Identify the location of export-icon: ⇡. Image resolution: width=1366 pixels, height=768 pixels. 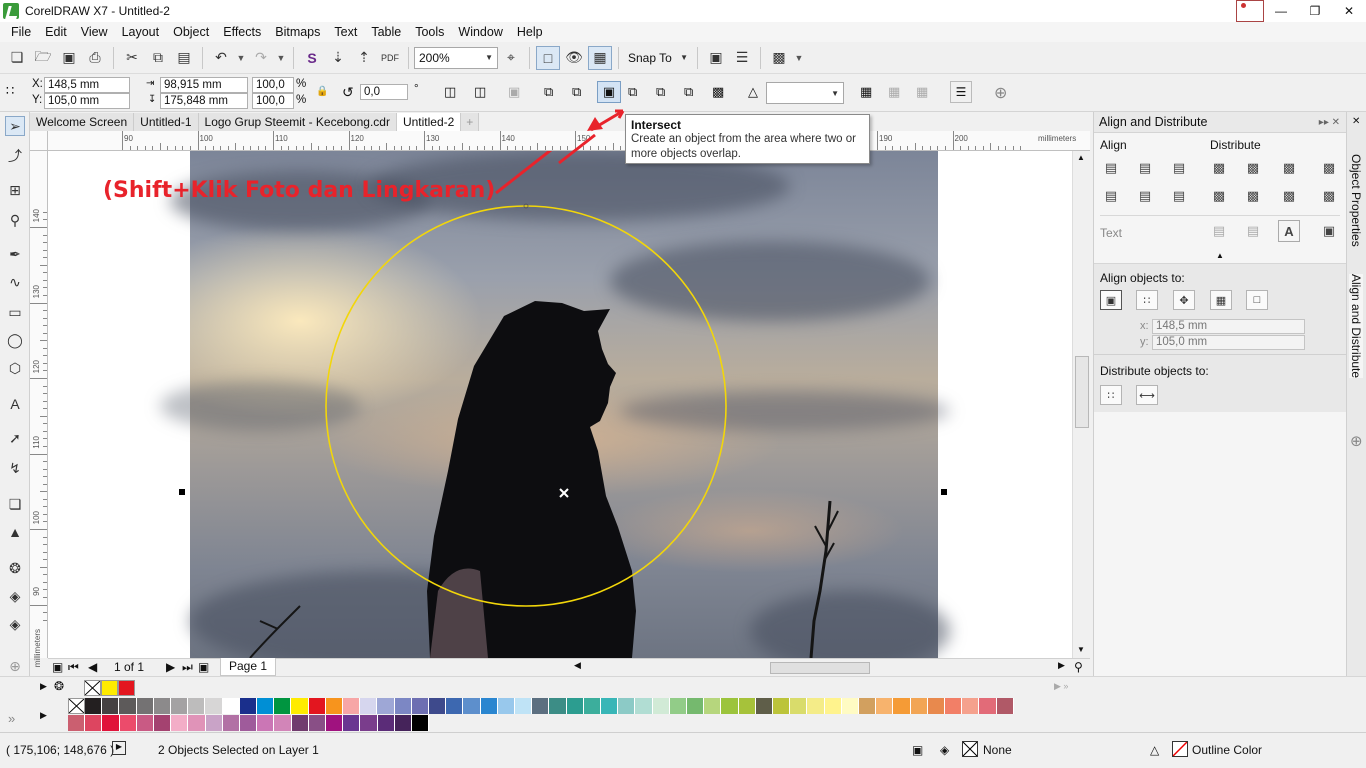
(364, 58).